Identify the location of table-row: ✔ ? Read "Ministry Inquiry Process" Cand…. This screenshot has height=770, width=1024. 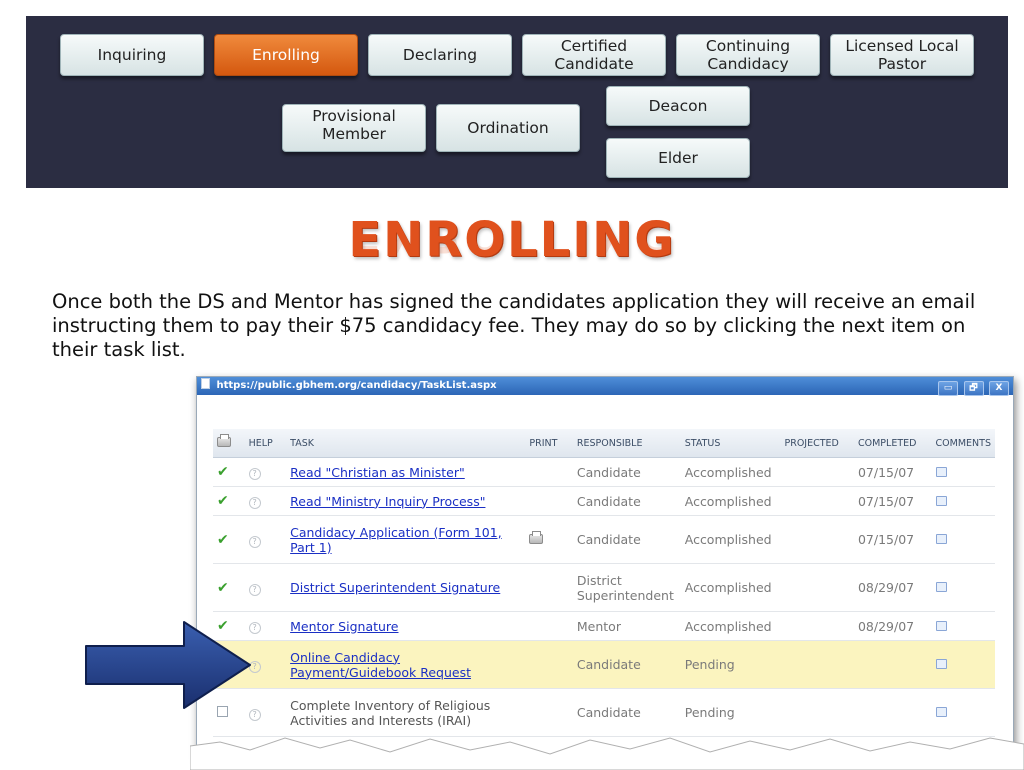
(604, 501).